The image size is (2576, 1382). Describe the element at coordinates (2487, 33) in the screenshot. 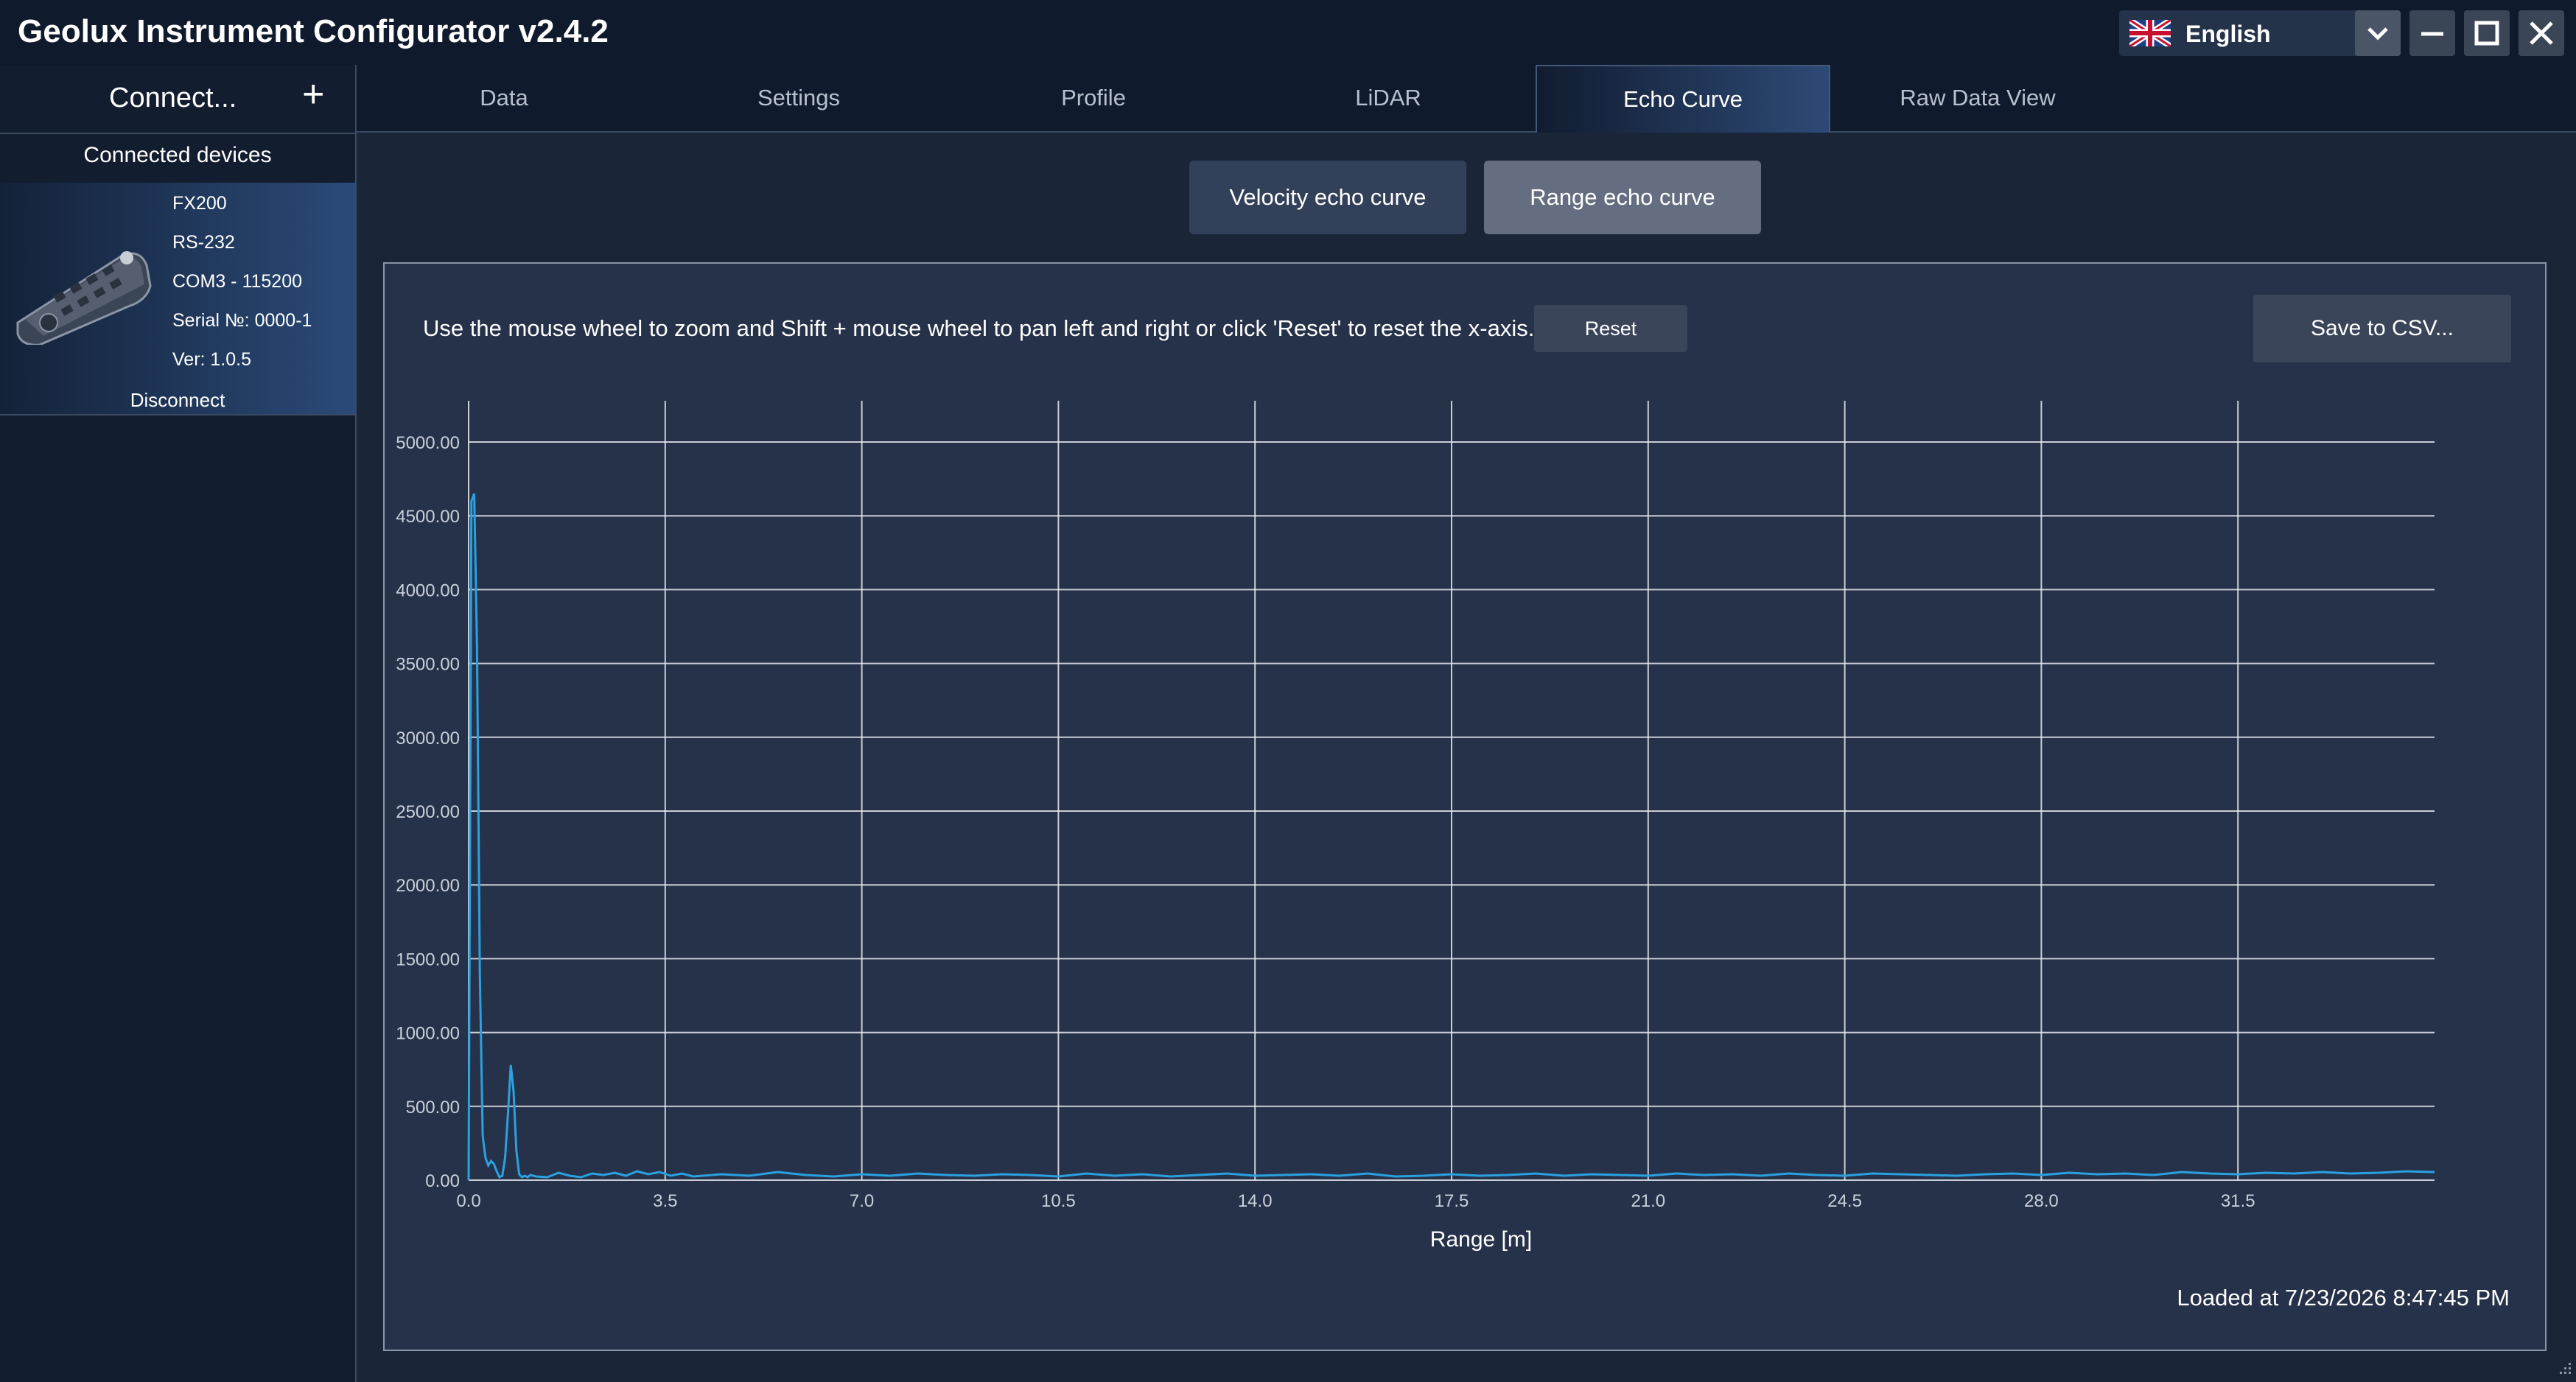

I see `maximize-icon` at that location.